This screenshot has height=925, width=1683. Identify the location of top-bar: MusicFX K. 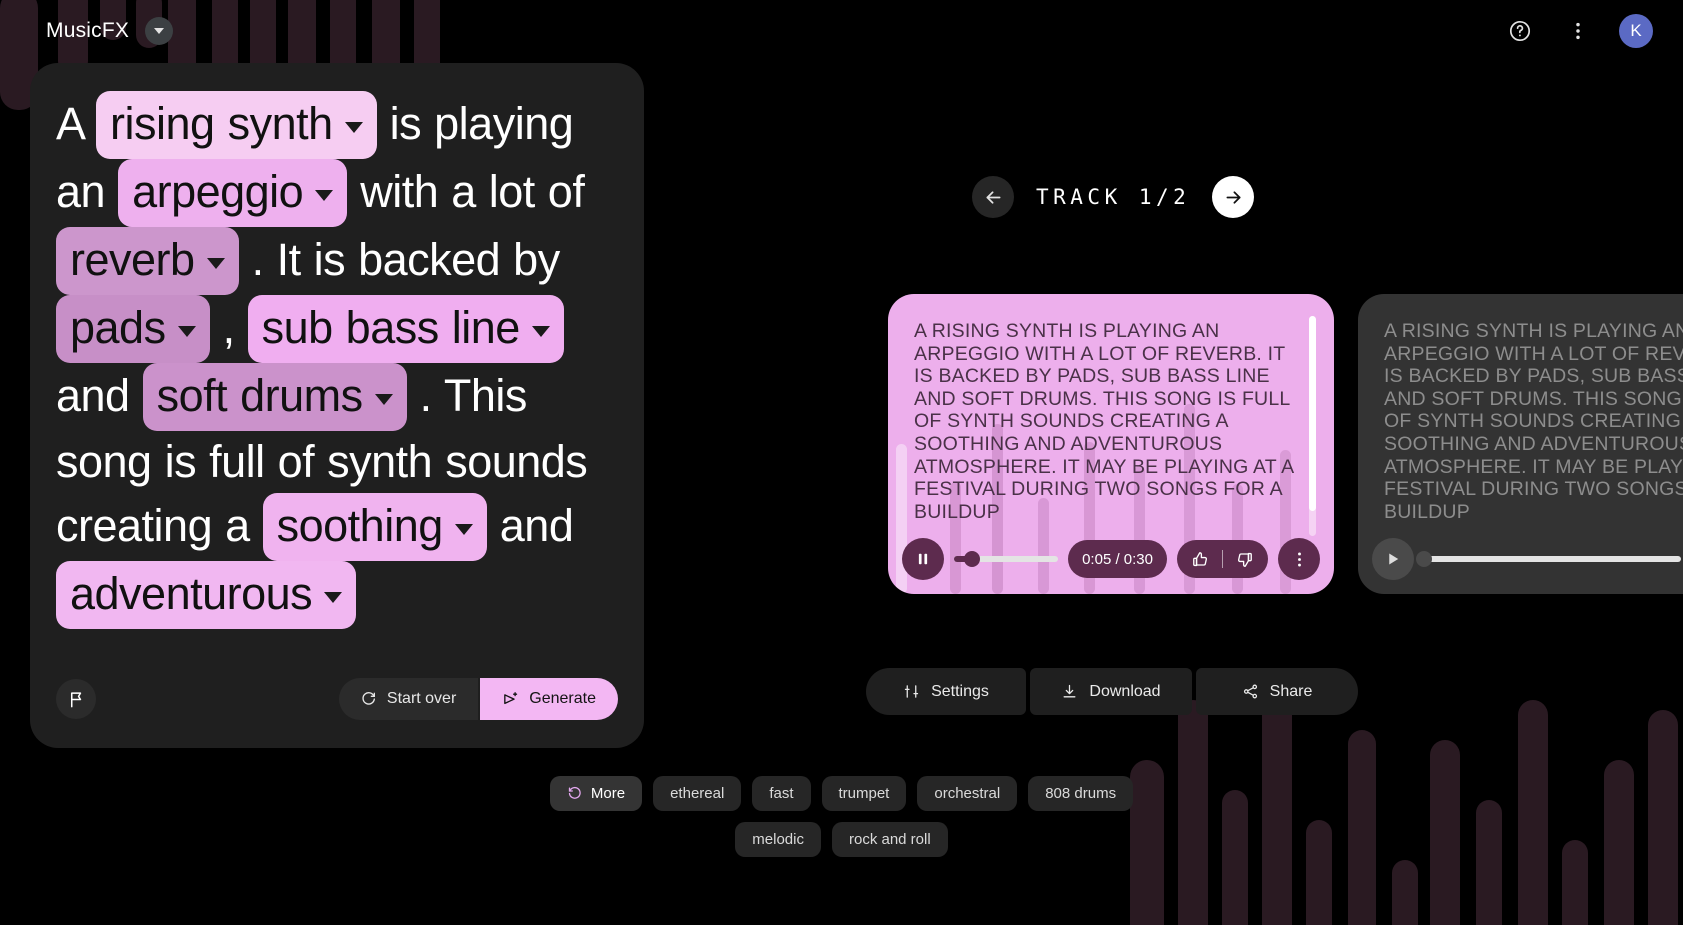
(841, 31).